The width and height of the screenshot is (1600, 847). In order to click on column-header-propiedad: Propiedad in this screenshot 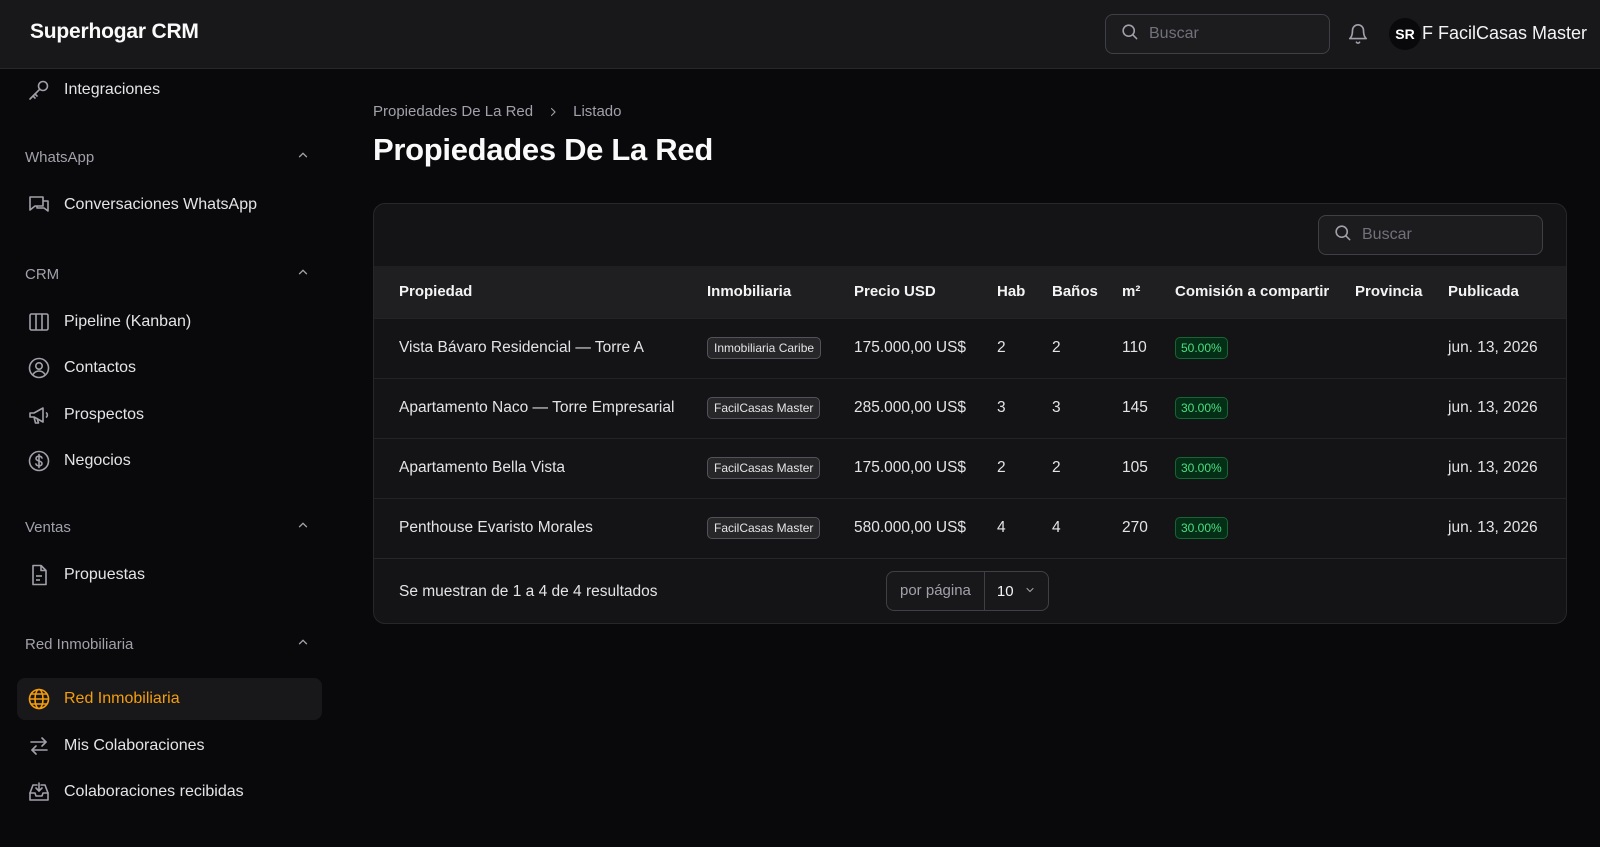, I will do `click(540, 292)`.